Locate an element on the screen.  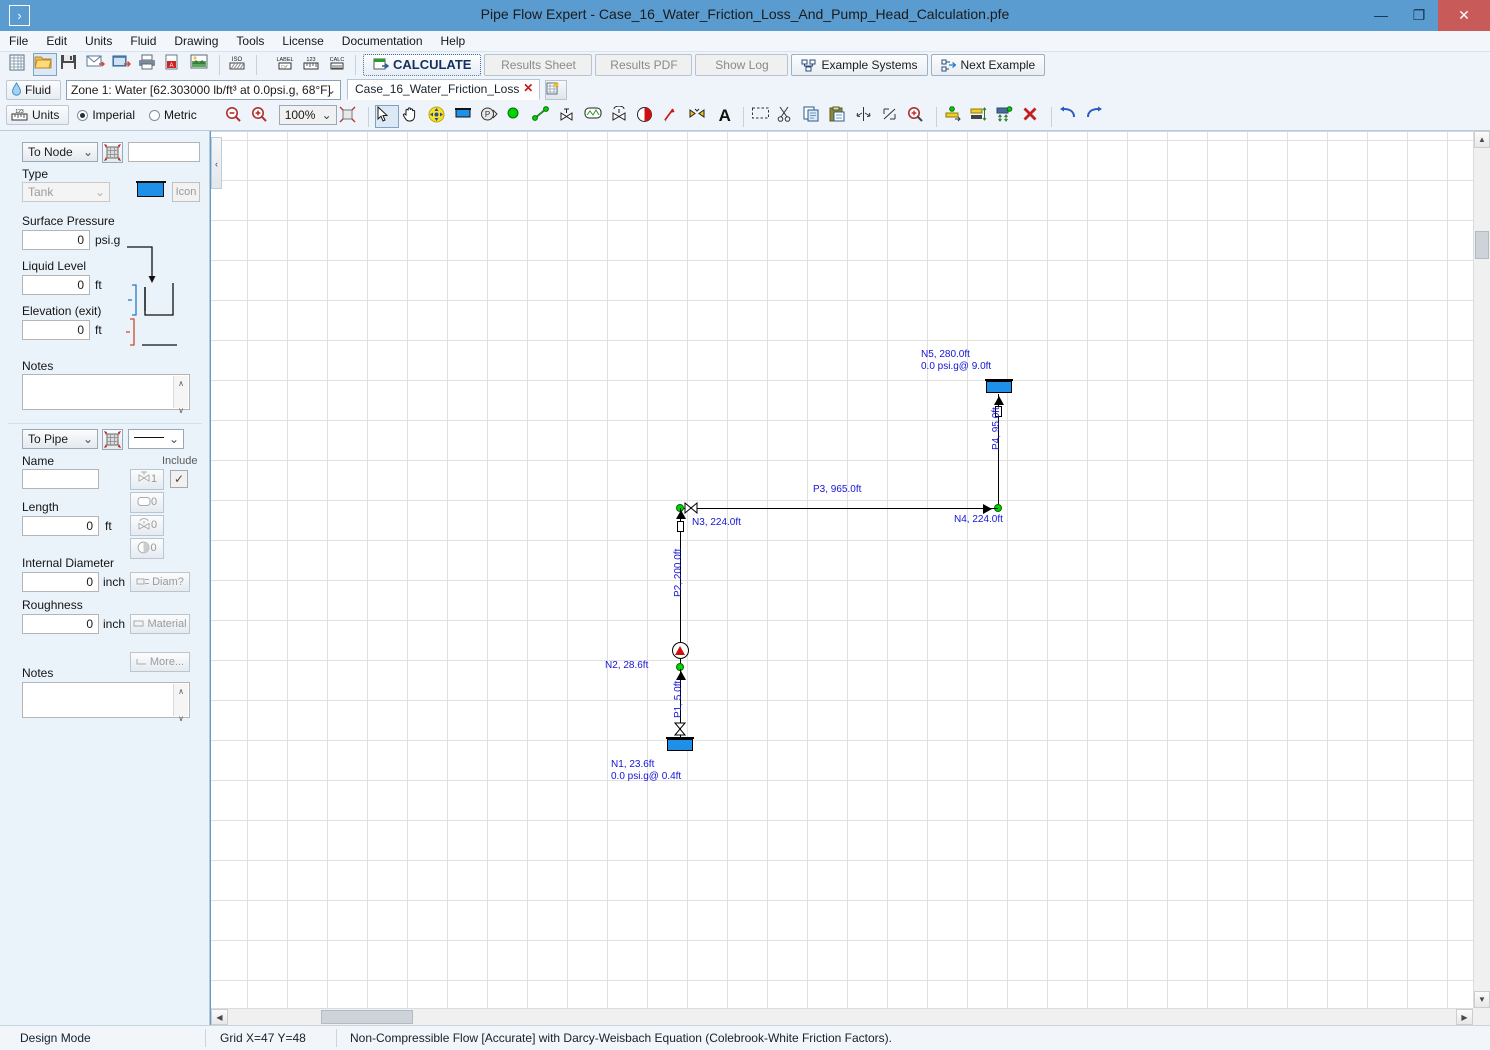
copy-icon is located at coordinates (814, 116).